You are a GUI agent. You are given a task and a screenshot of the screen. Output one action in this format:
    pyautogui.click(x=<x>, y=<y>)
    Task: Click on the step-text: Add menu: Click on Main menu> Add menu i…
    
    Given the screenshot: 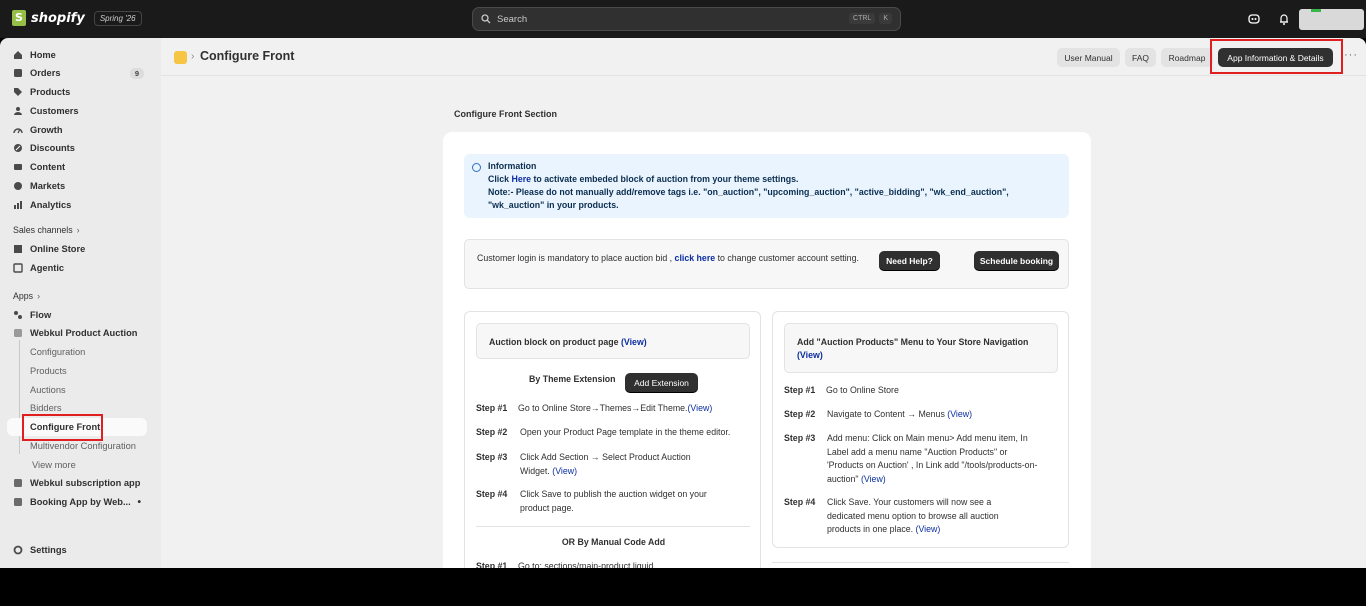 What is the action you would take?
    pyautogui.click(x=932, y=458)
    